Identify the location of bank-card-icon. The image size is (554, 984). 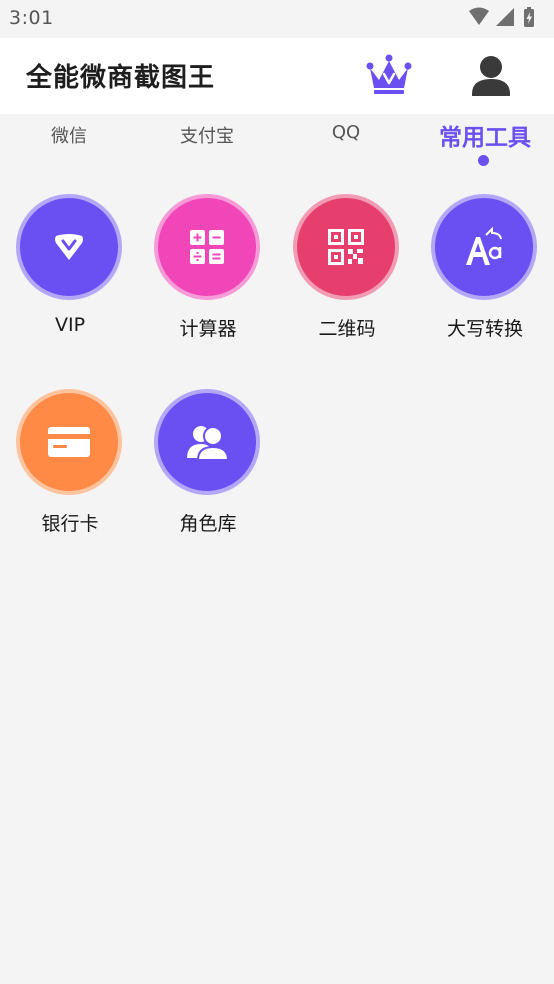
(69, 442).